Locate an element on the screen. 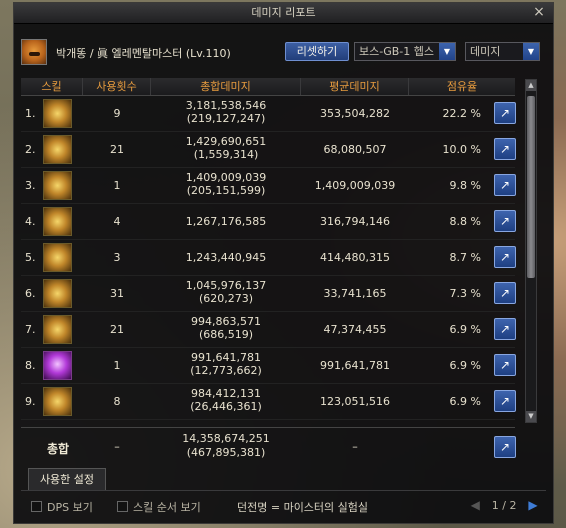 This screenshot has width=566, height=528. total-damage-sub: (1,559,314) is located at coordinates (226, 154).